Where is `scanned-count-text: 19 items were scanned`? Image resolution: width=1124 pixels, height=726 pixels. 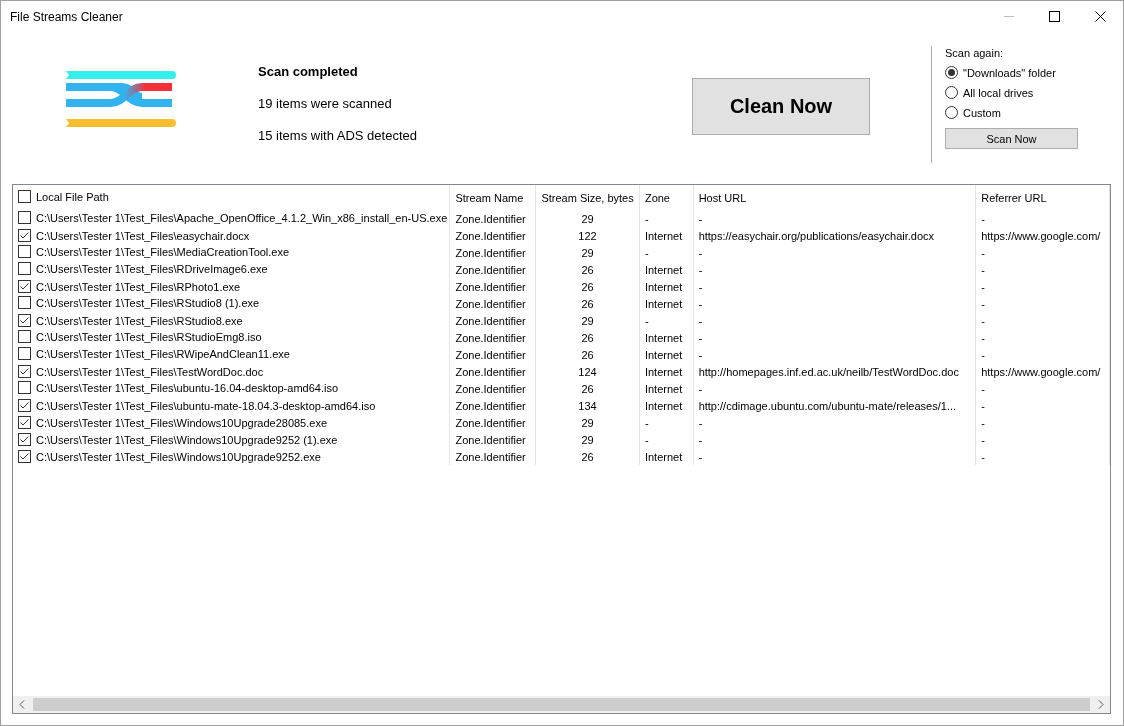
scanned-count-text: 19 items were scanned is located at coordinates (325, 103).